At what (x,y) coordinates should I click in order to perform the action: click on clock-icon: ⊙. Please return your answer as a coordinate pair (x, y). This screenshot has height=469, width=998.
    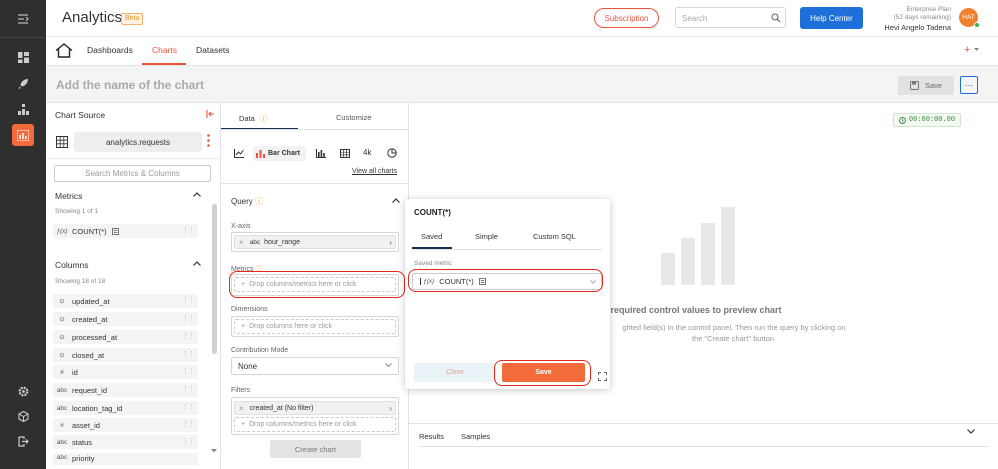
    Looking at the image, I should click on (62, 319).